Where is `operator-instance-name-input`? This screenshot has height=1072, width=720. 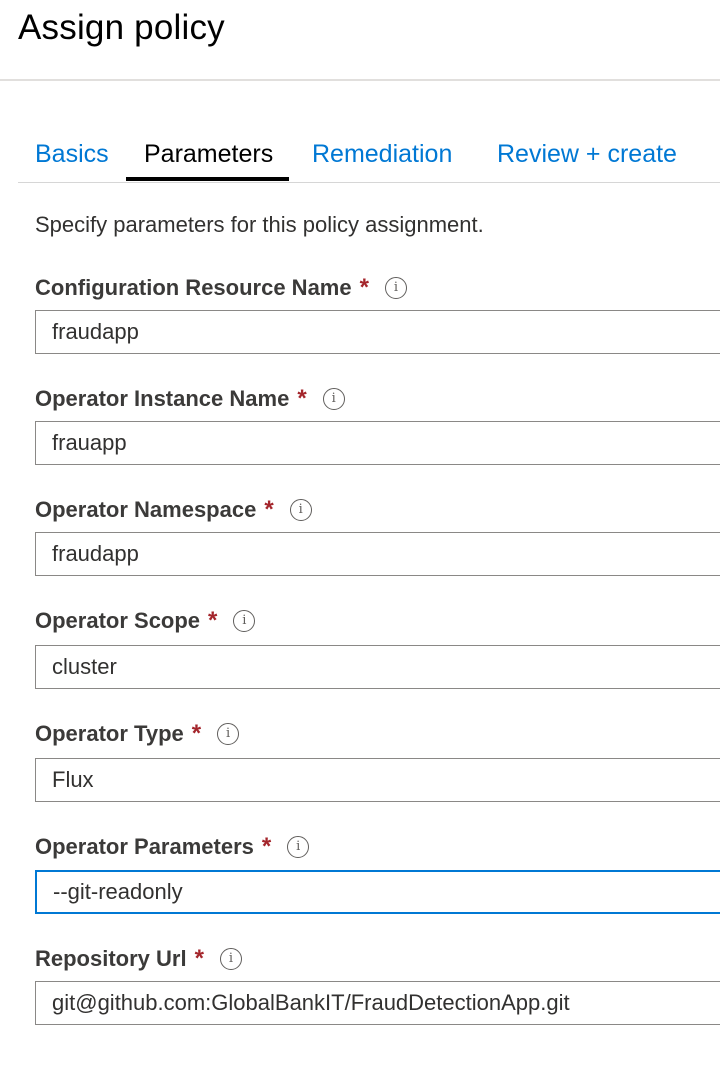 operator-instance-name-input is located at coordinates (377, 443).